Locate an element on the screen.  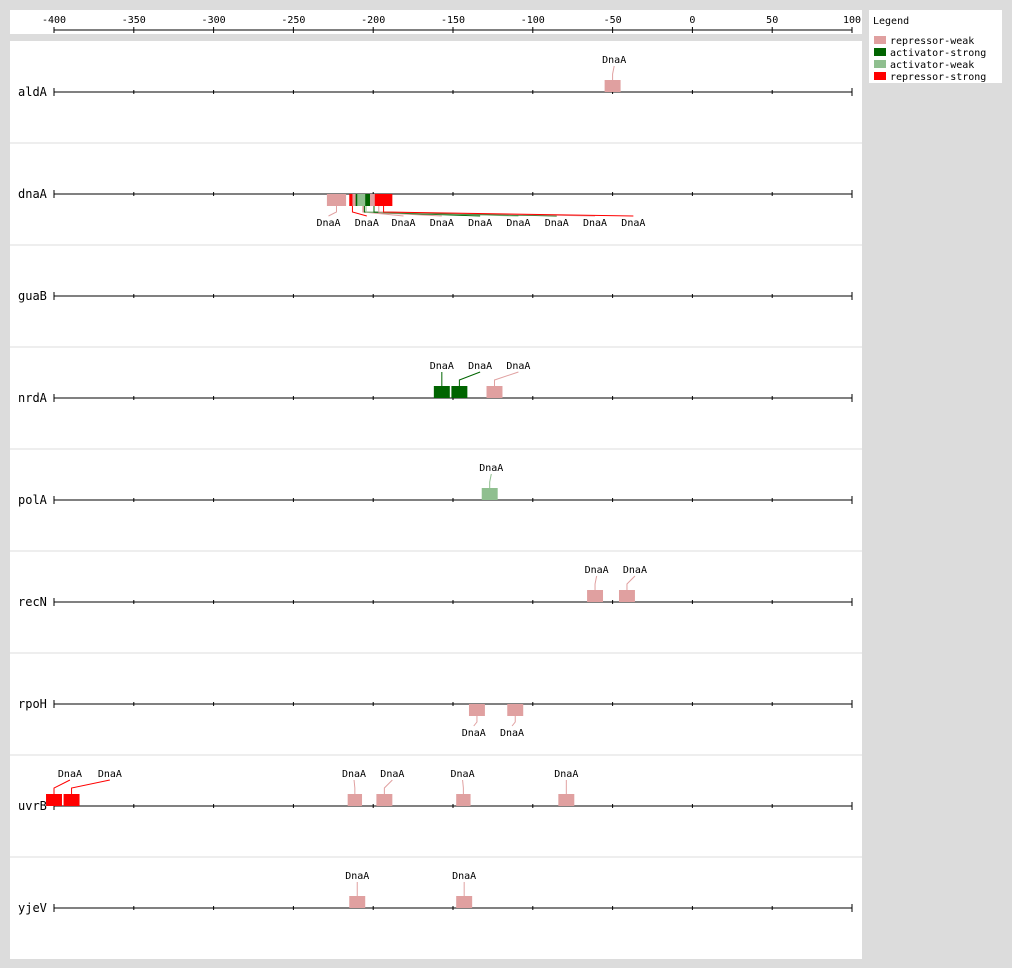
legend-item-label: repressor-strong is located at coordinates (938, 77).